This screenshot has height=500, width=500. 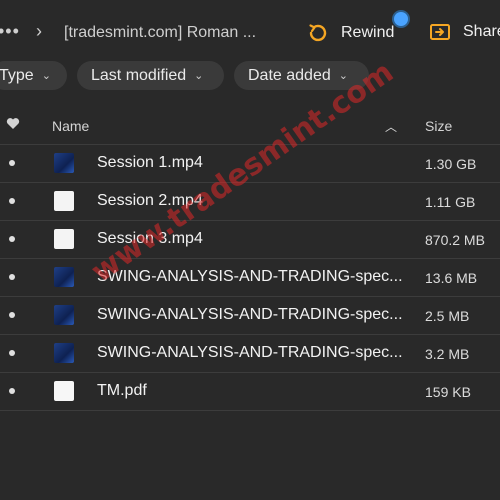 I want to click on chevron-right-icon: ›, so click(x=39, y=31).